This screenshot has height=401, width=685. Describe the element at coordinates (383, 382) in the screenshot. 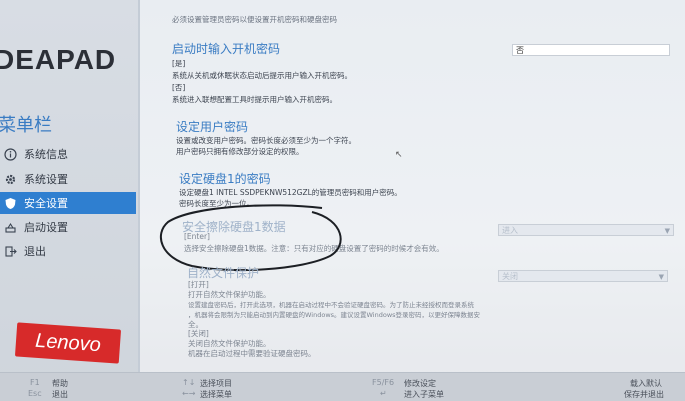

I see `key-hint: F5/F6` at that location.